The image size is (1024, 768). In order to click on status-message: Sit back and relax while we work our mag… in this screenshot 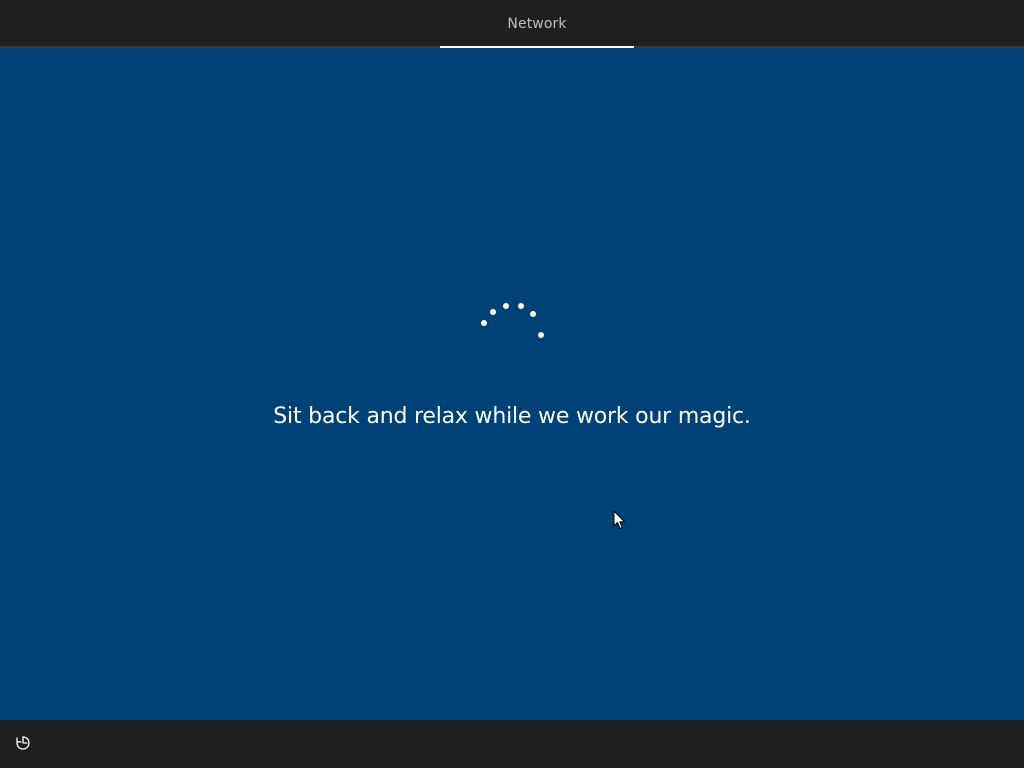, I will do `click(512, 416)`.